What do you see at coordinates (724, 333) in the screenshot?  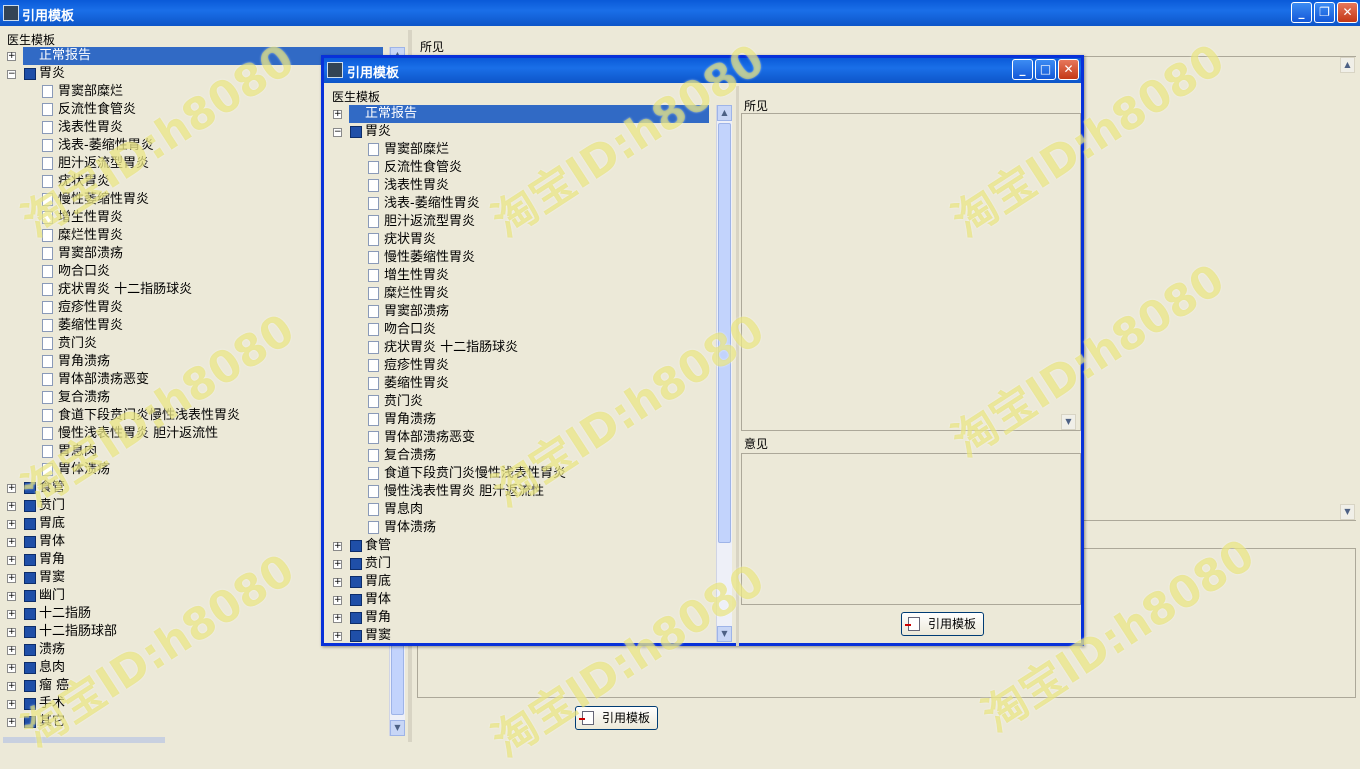 I see `dialog-scroll-thumb` at bounding box center [724, 333].